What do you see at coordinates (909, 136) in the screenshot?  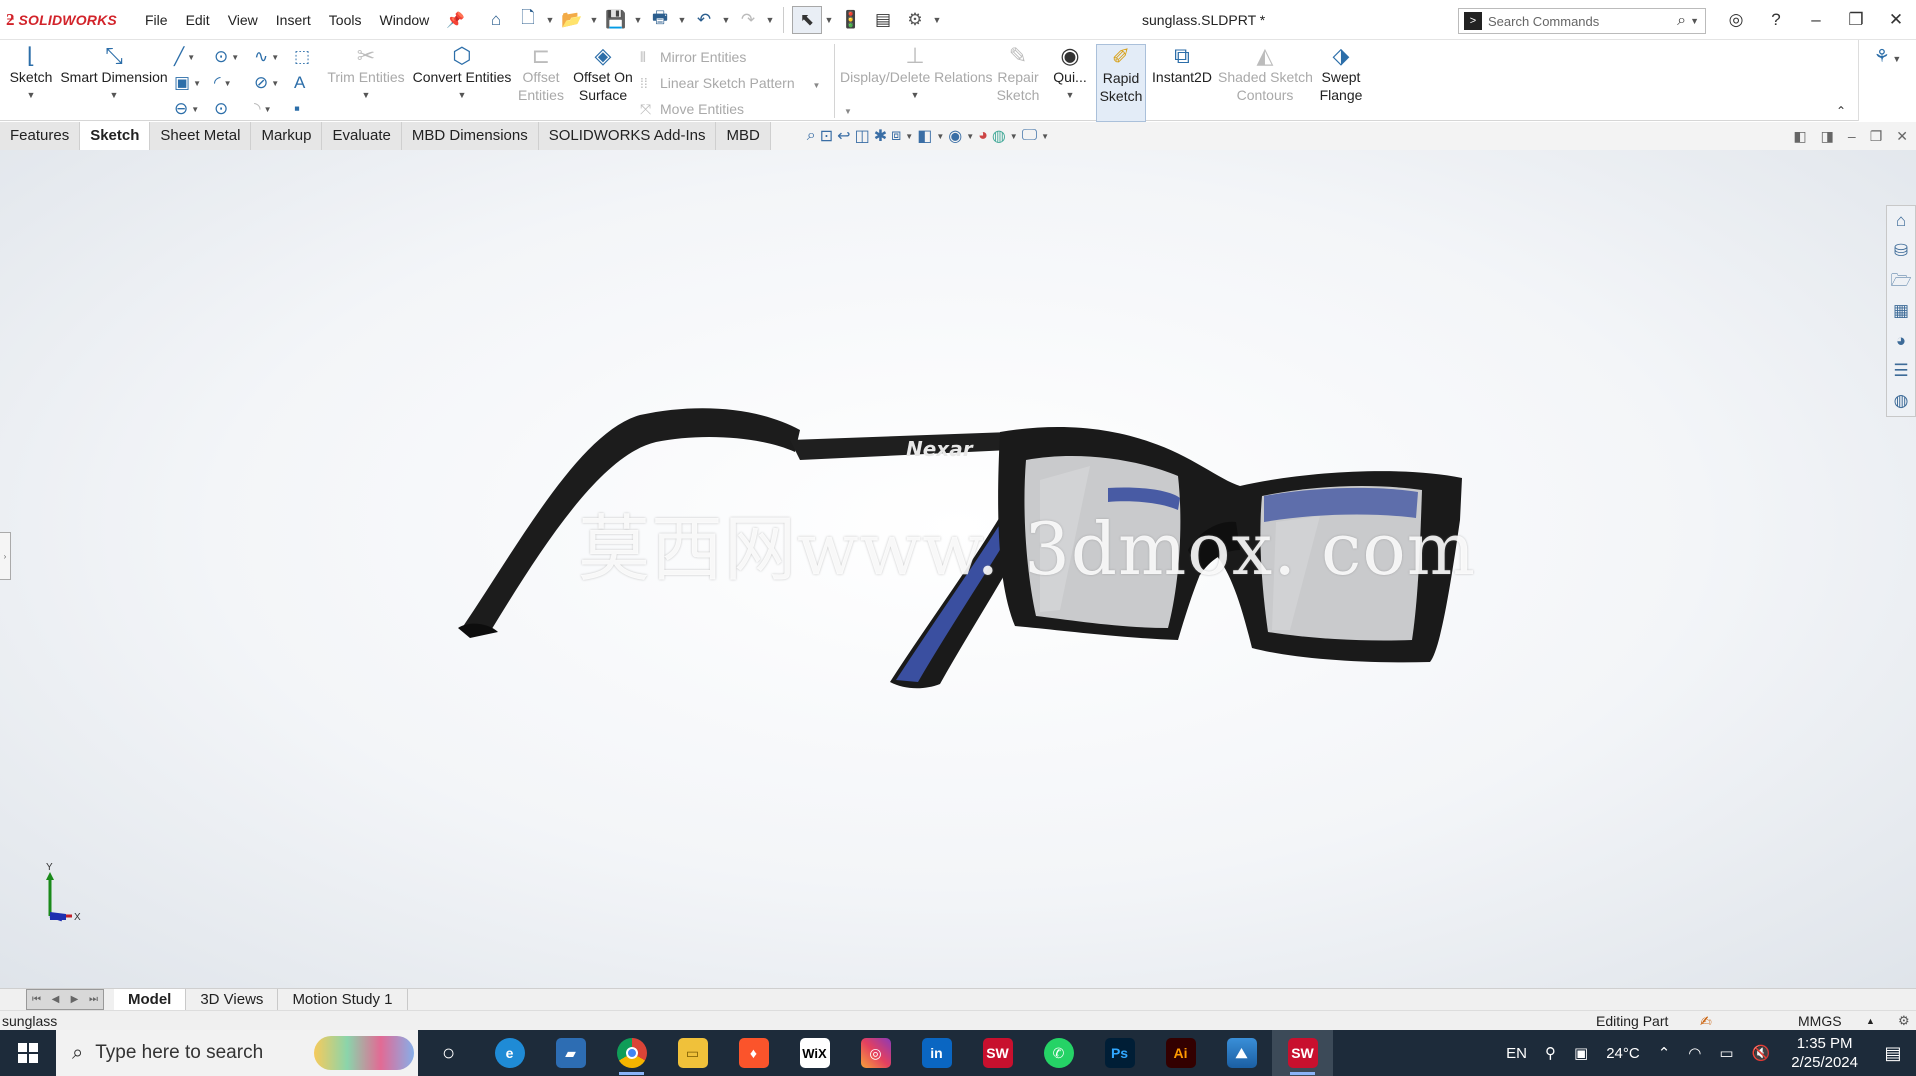 I see `view-orientation-dropdown-icon: ▼` at bounding box center [909, 136].